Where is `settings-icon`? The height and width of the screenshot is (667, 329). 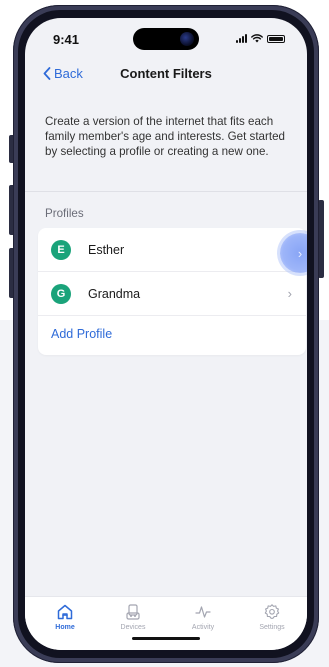
settings-icon is located at coordinates (272, 611).